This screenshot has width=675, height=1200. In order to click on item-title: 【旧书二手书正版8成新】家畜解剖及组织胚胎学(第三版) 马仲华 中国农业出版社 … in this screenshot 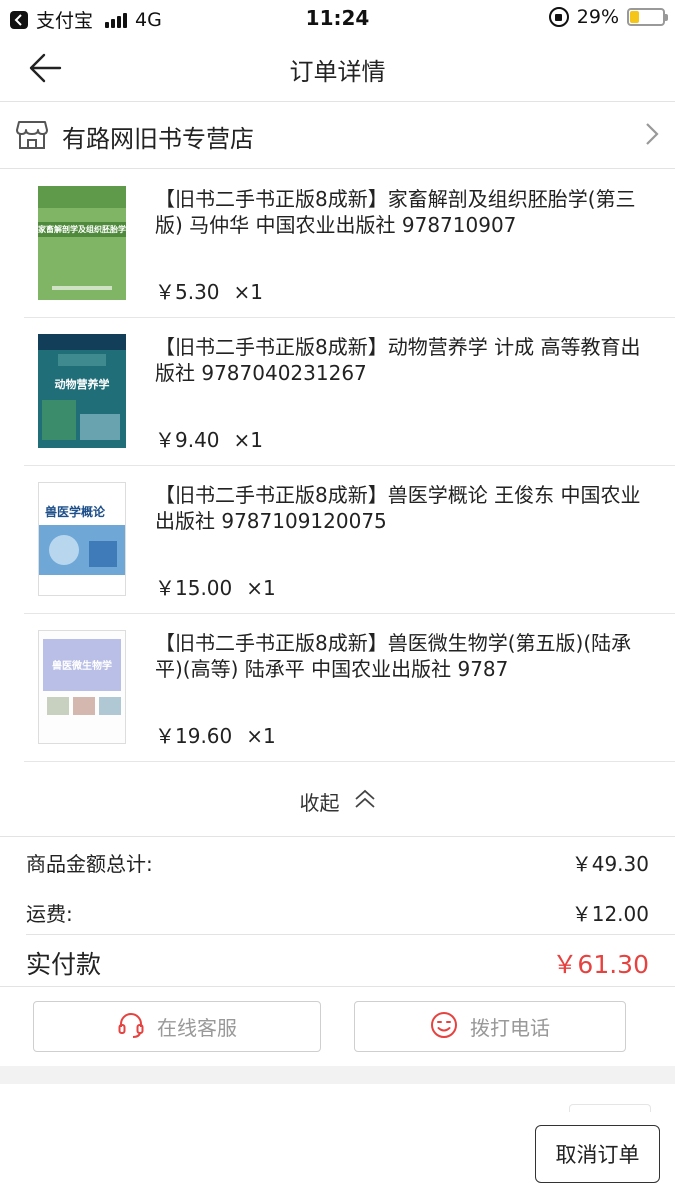, I will do `click(400, 212)`.